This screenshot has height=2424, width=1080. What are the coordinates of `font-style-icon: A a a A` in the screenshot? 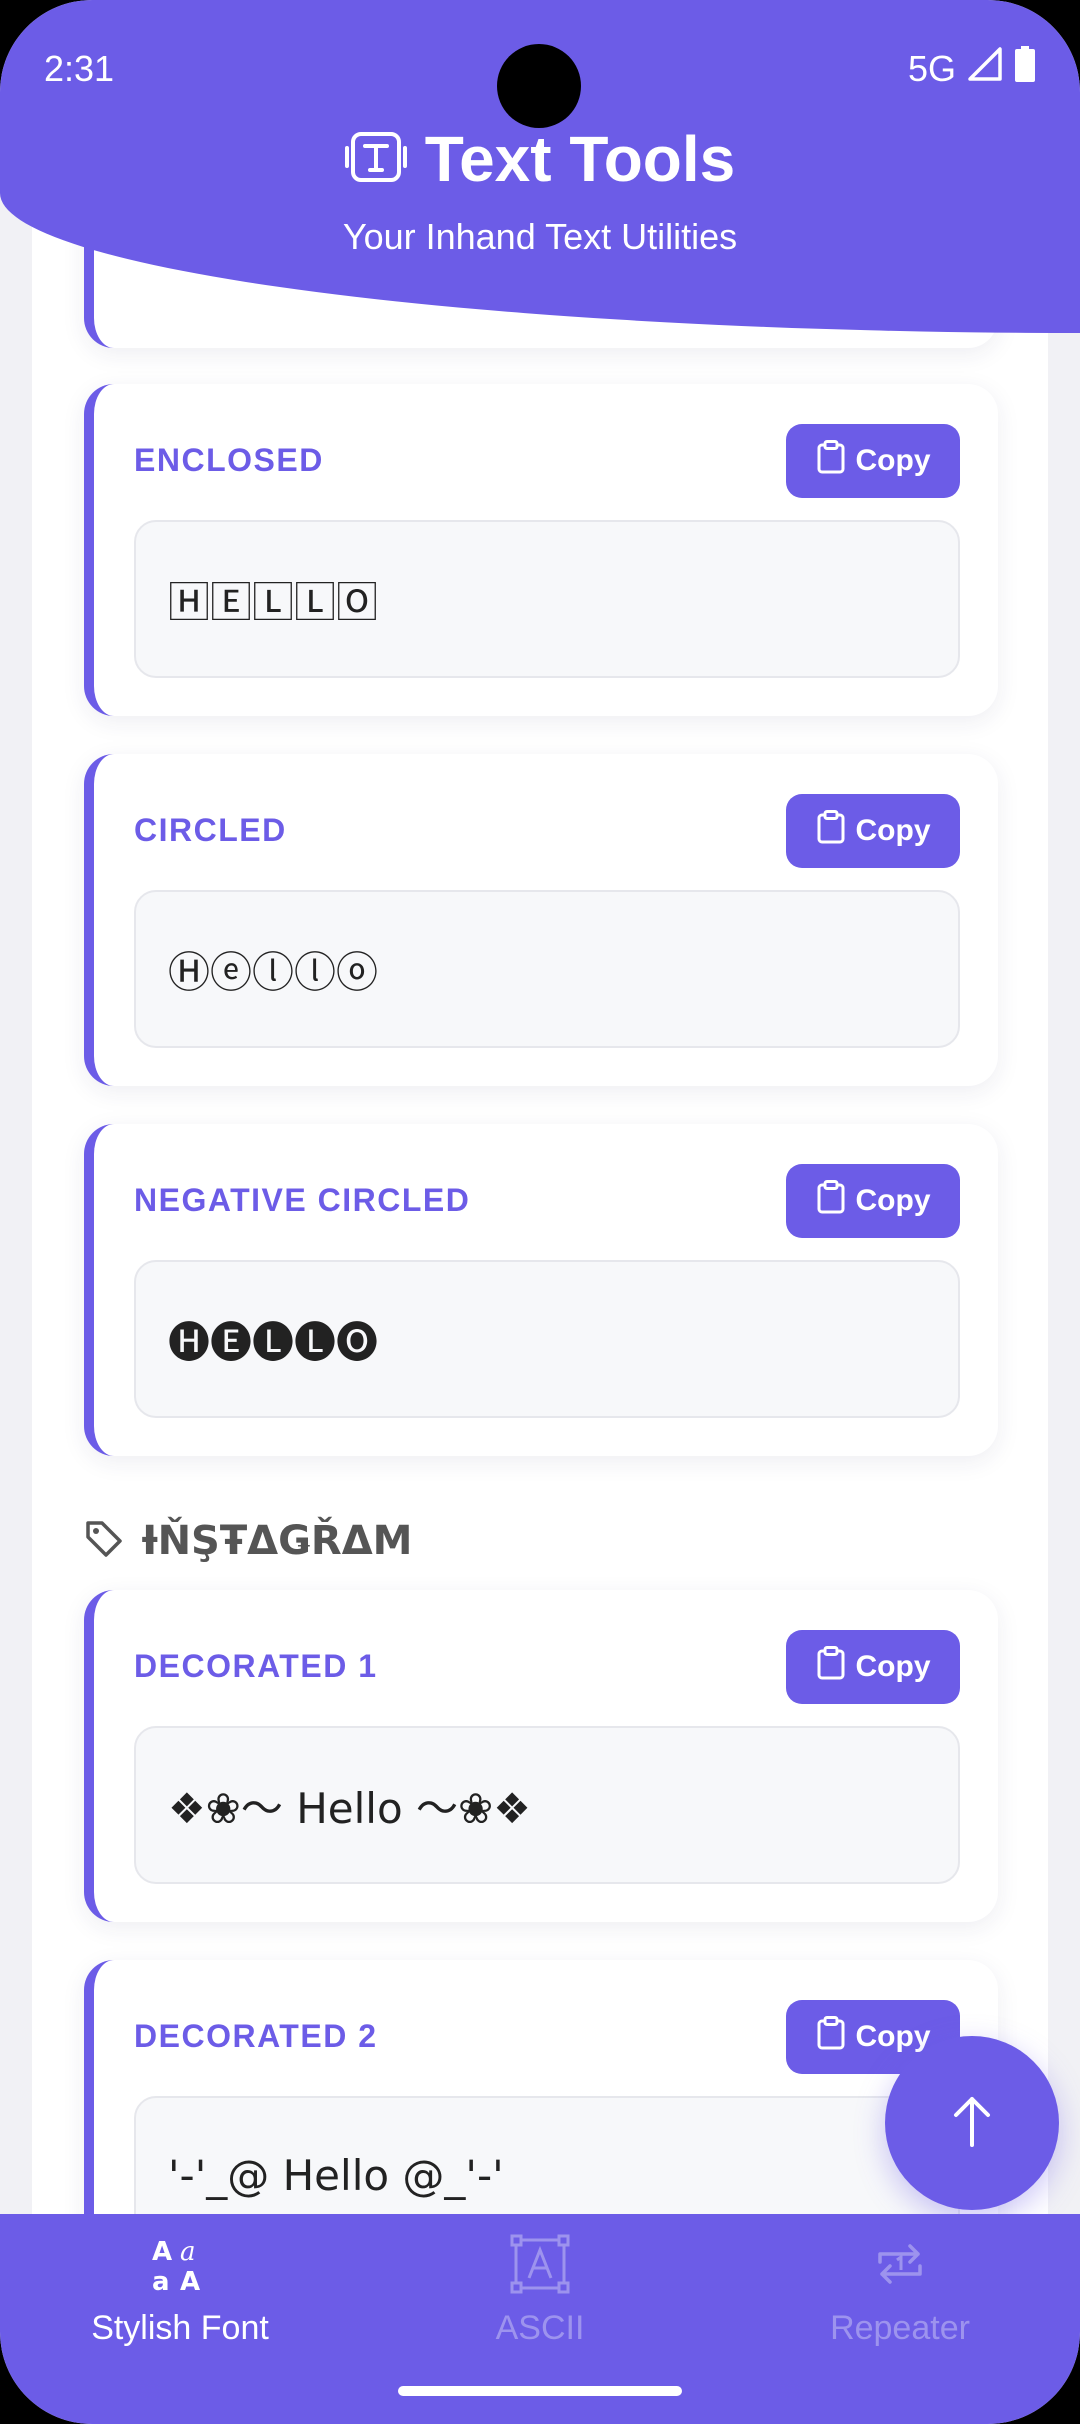 It's located at (180, 2266).